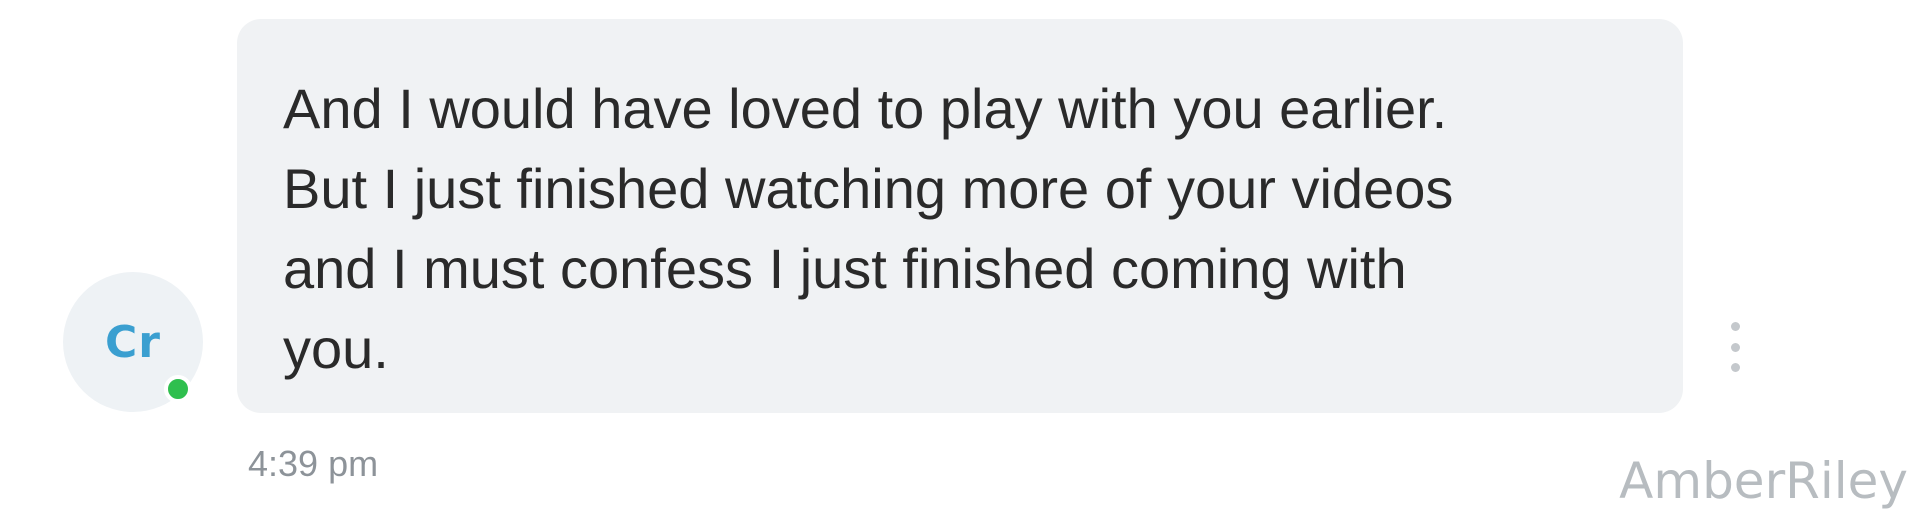 The image size is (1920, 529). Describe the element at coordinates (133, 342) in the screenshot. I see `avatar-initials: Cr` at that location.